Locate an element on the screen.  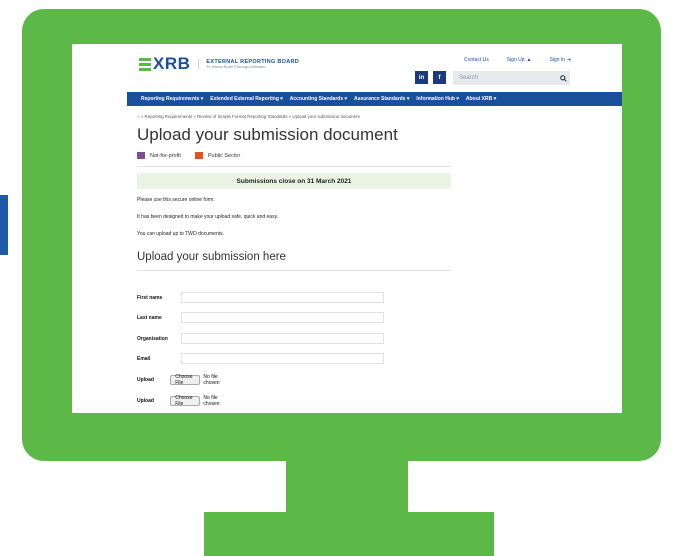
first-name-row: First name is located at coordinates (260, 297).